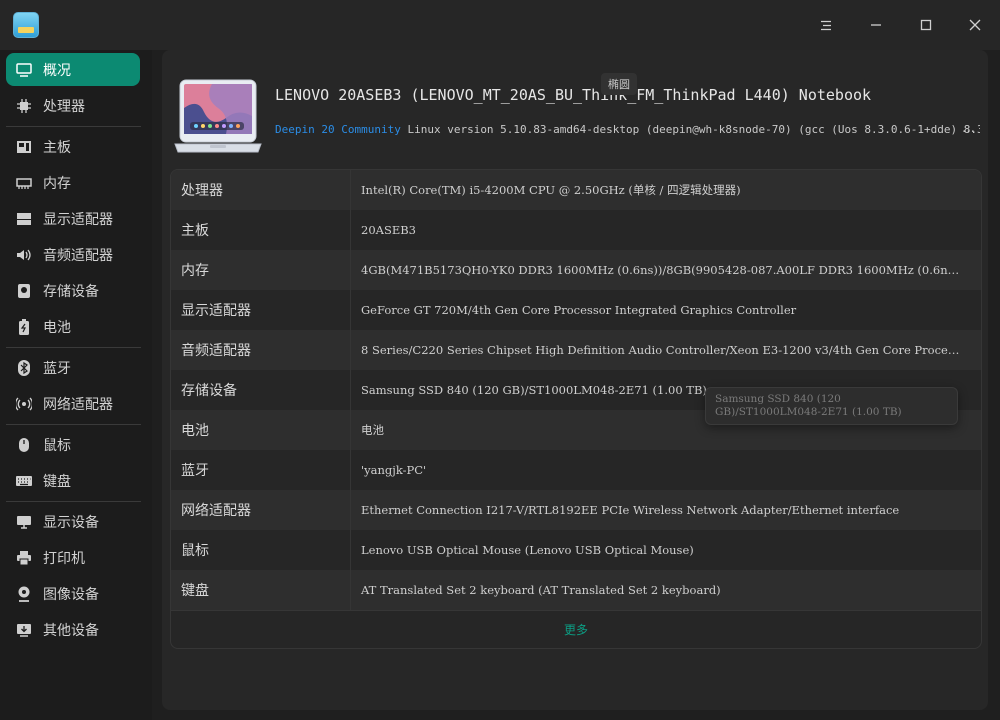  What do you see at coordinates (24, 594) in the screenshot?
I see `camera-icon` at bounding box center [24, 594].